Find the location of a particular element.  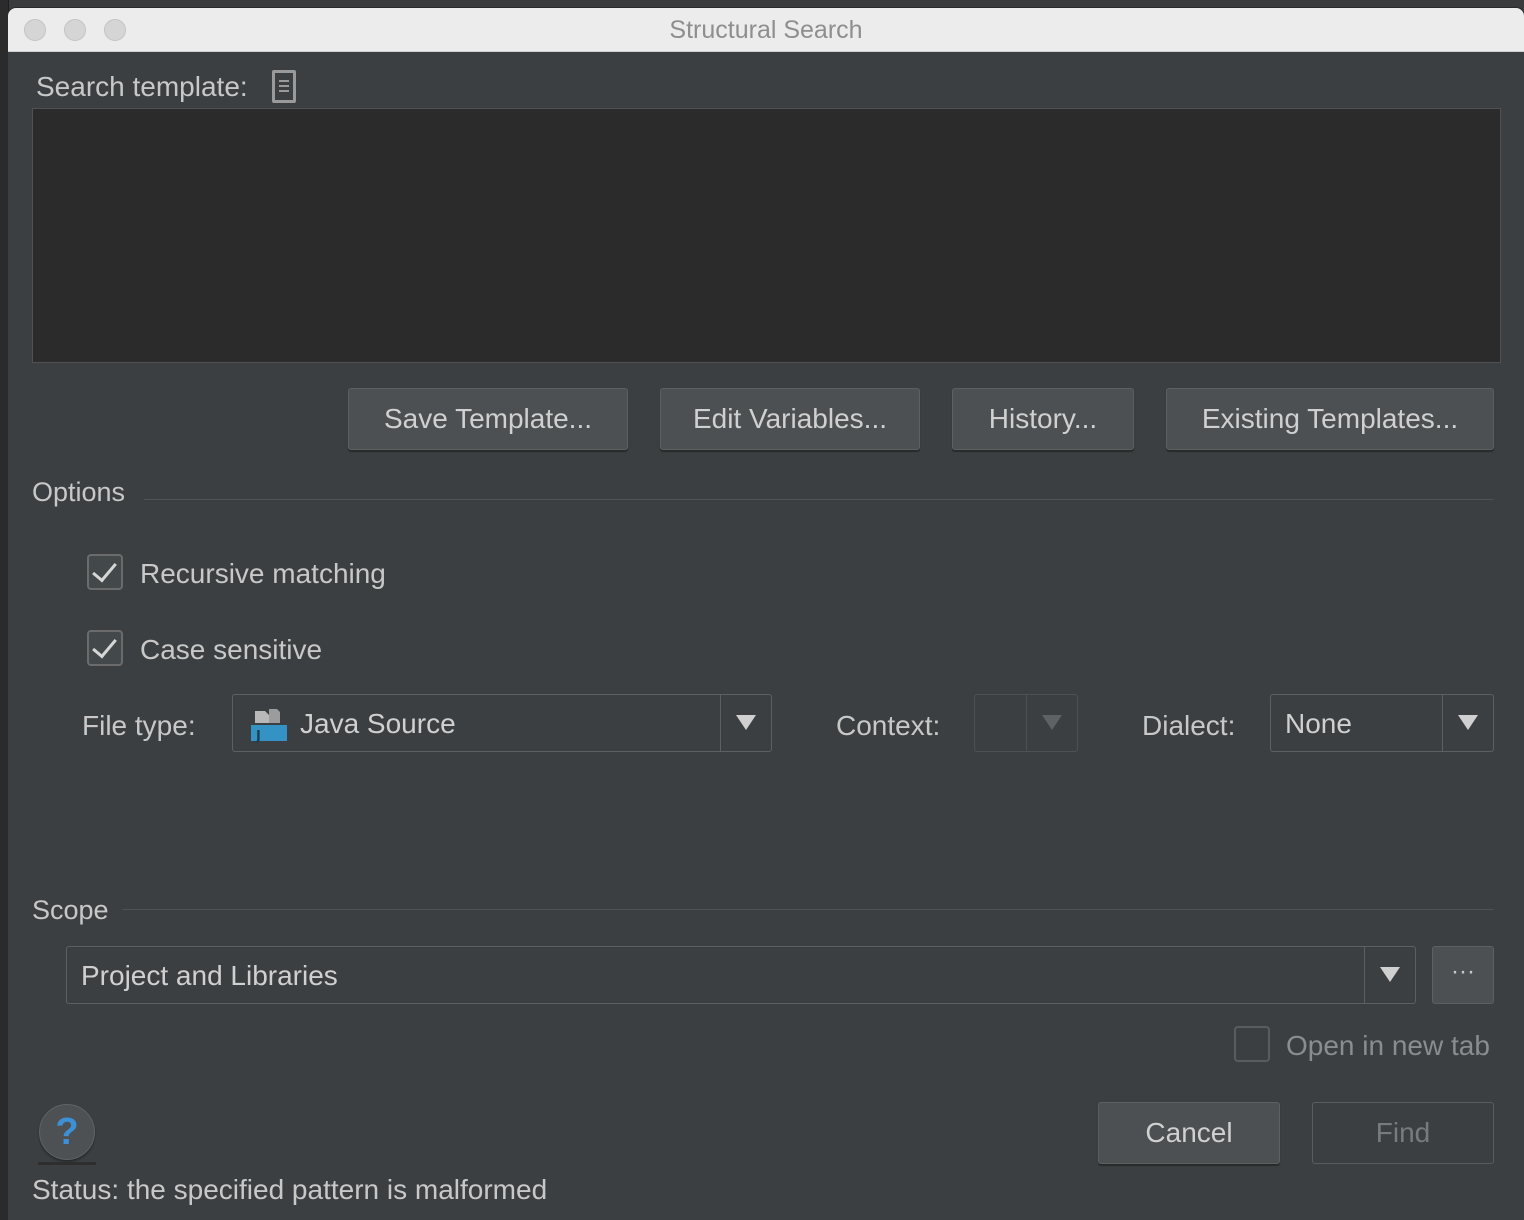

case-sensitive-label: Case sensitive is located at coordinates (231, 650).